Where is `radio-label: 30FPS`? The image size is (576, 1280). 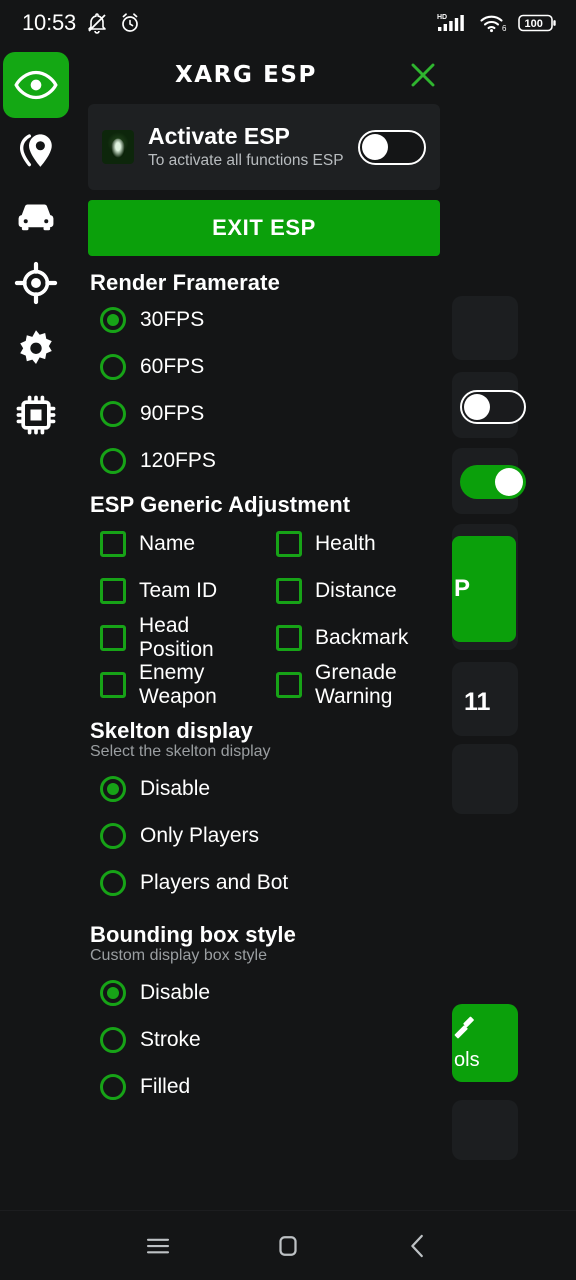
radio-label: 30FPS is located at coordinates (172, 319).